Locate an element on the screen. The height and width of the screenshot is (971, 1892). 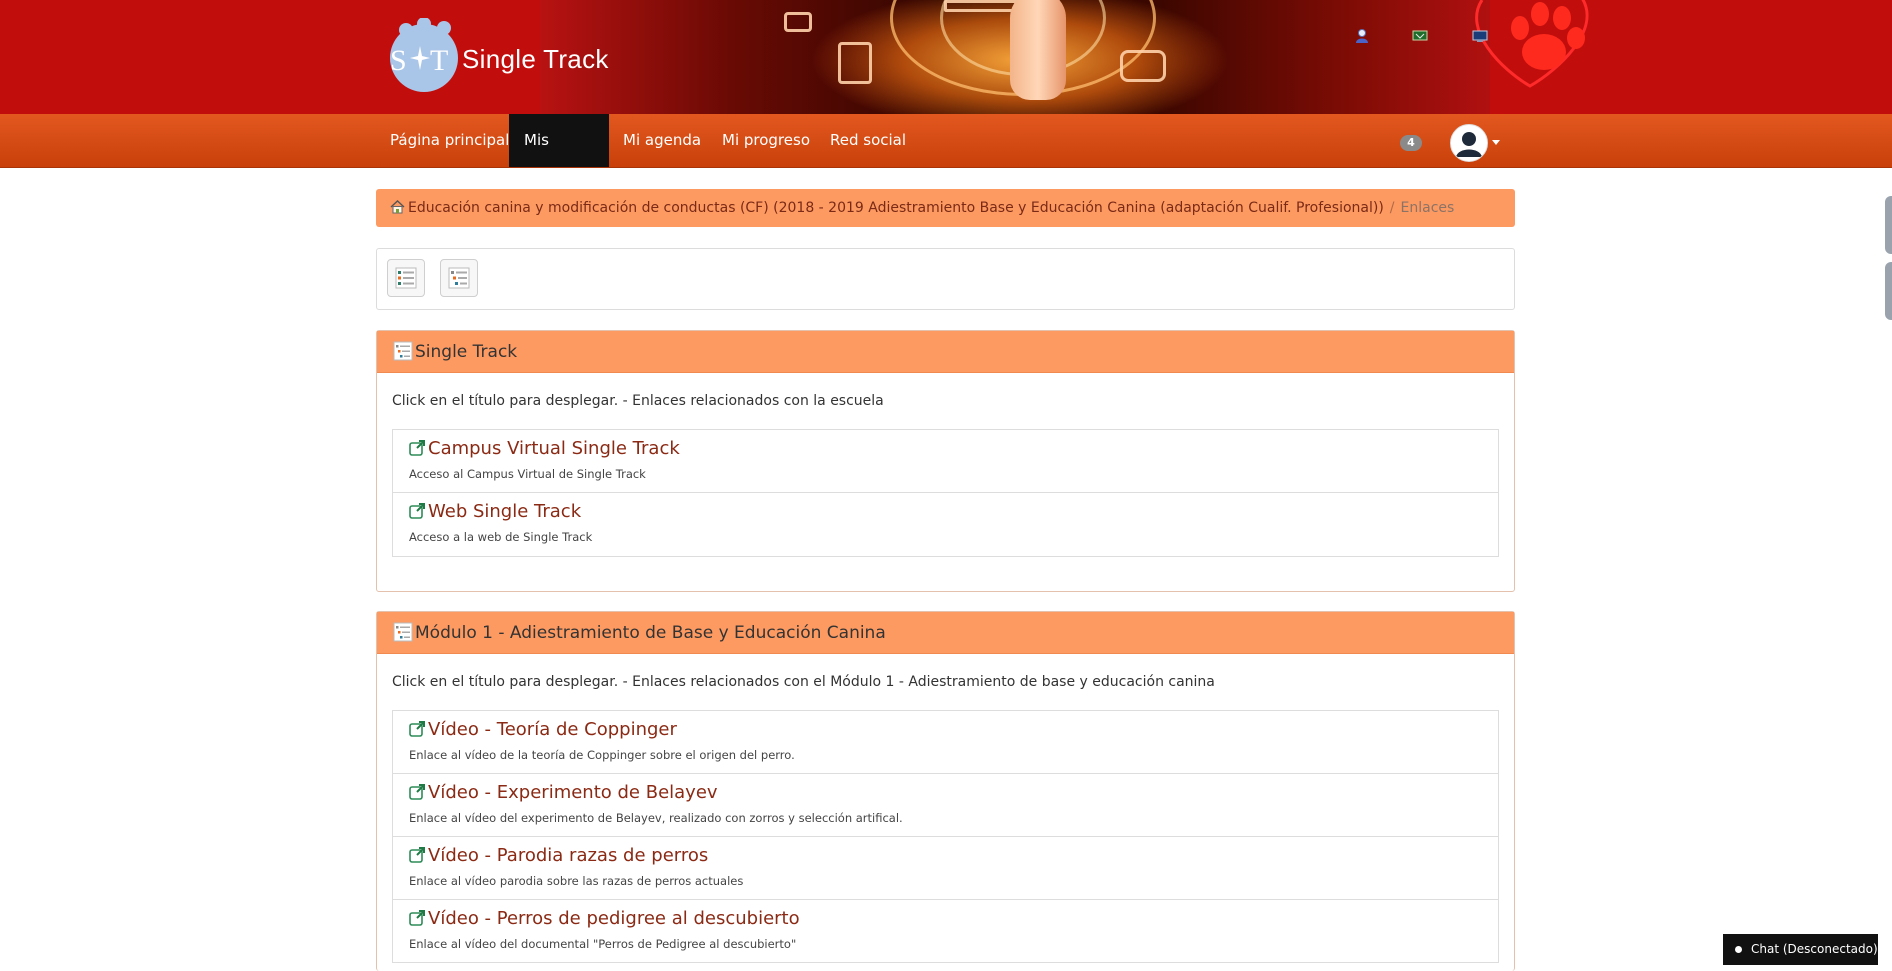
user-avatar is located at coordinates (1469, 143).